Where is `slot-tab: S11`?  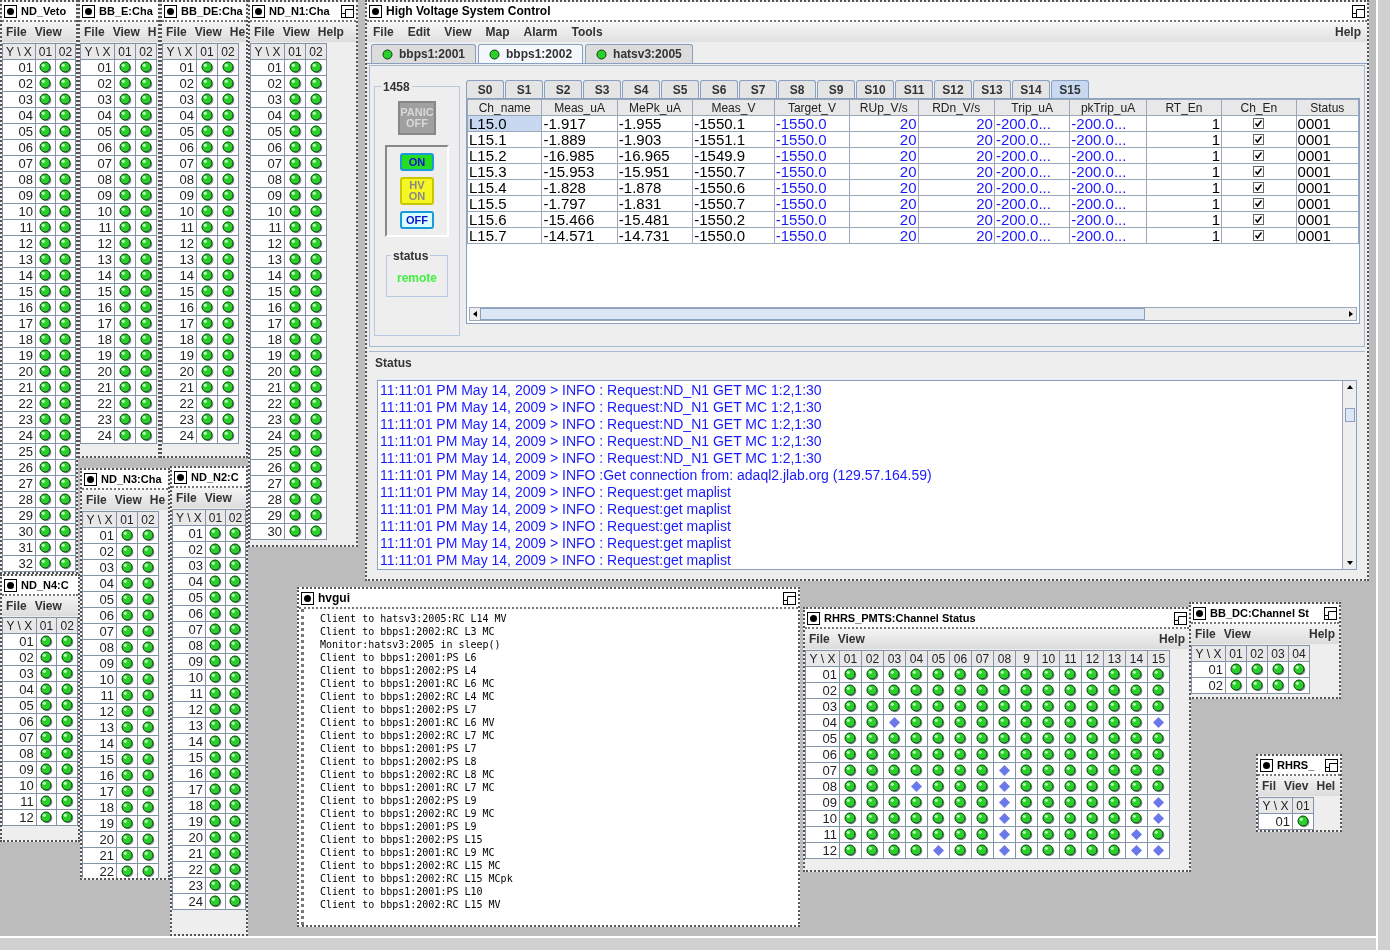
slot-tab: S11 is located at coordinates (914, 89).